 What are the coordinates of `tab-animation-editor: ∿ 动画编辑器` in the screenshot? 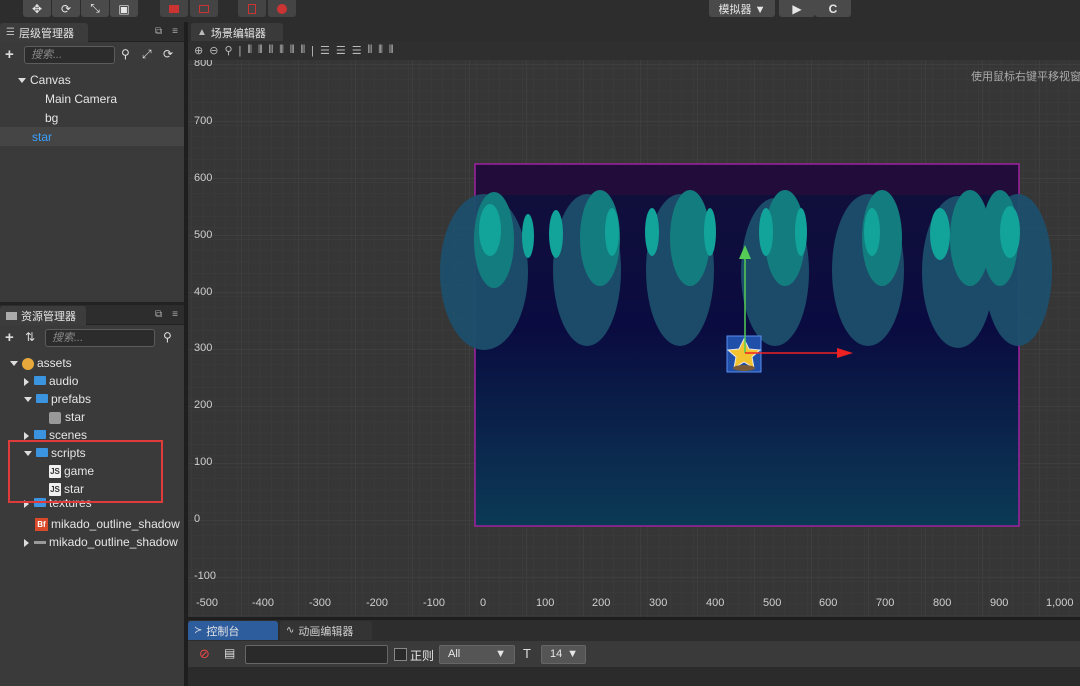 It's located at (326, 630).